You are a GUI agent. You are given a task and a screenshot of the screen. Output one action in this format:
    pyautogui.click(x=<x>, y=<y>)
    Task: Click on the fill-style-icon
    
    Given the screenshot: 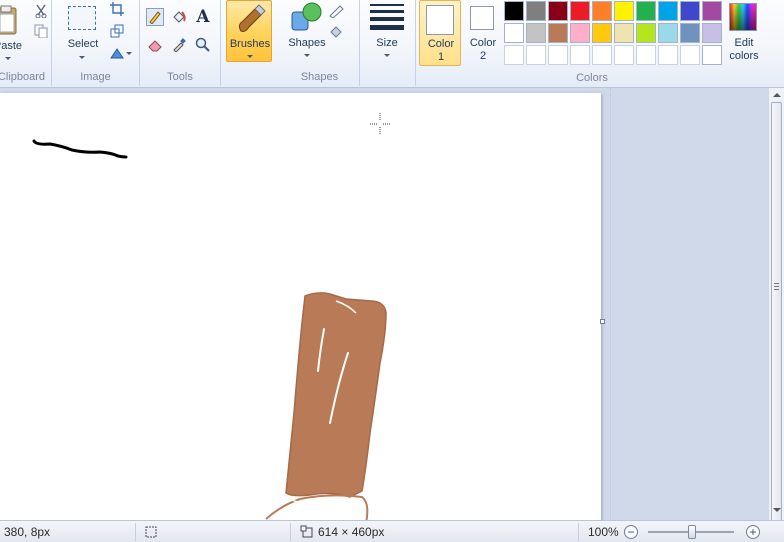 What is the action you would take?
    pyautogui.click(x=337, y=31)
    